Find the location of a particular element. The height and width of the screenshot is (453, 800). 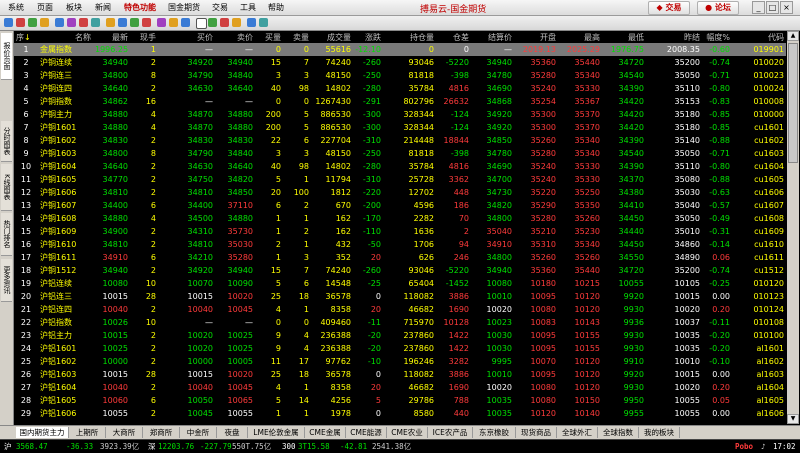

close-icon: × is located at coordinates (786, 7).